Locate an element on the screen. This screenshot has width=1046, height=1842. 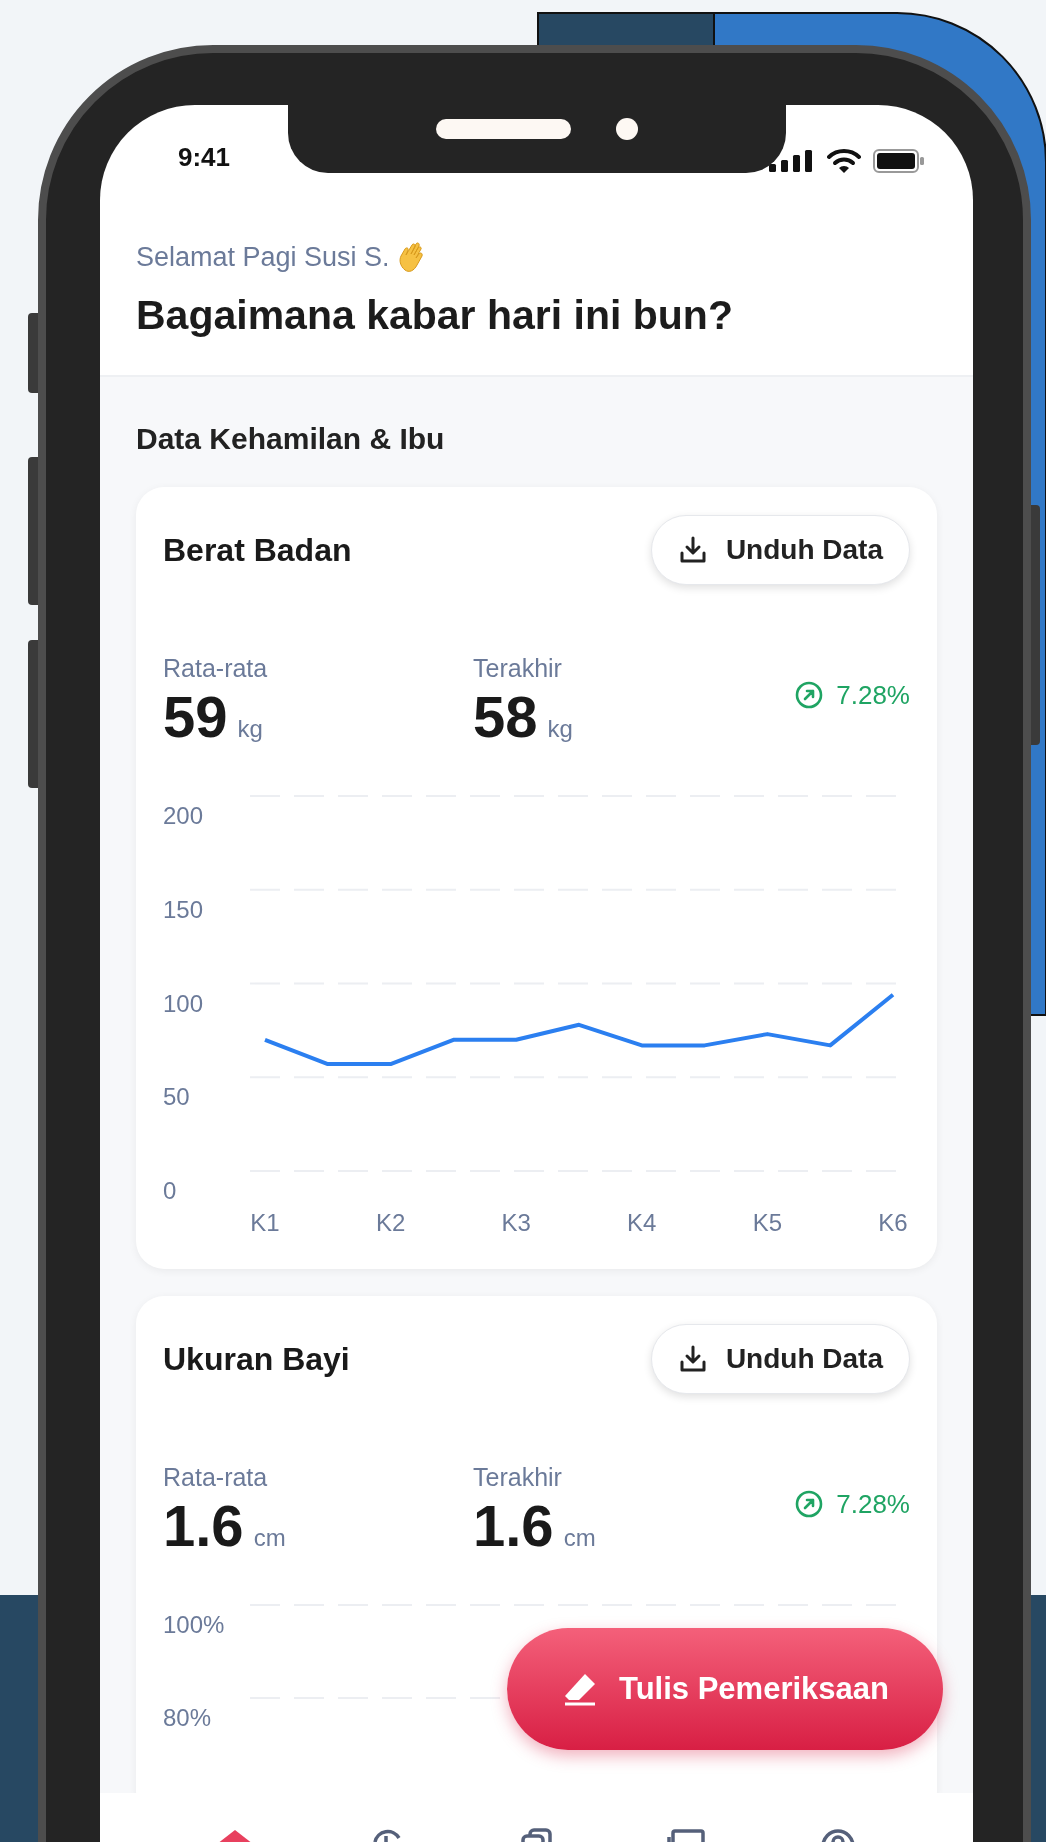
axis-label: 0 is located at coordinates (170, 1190).